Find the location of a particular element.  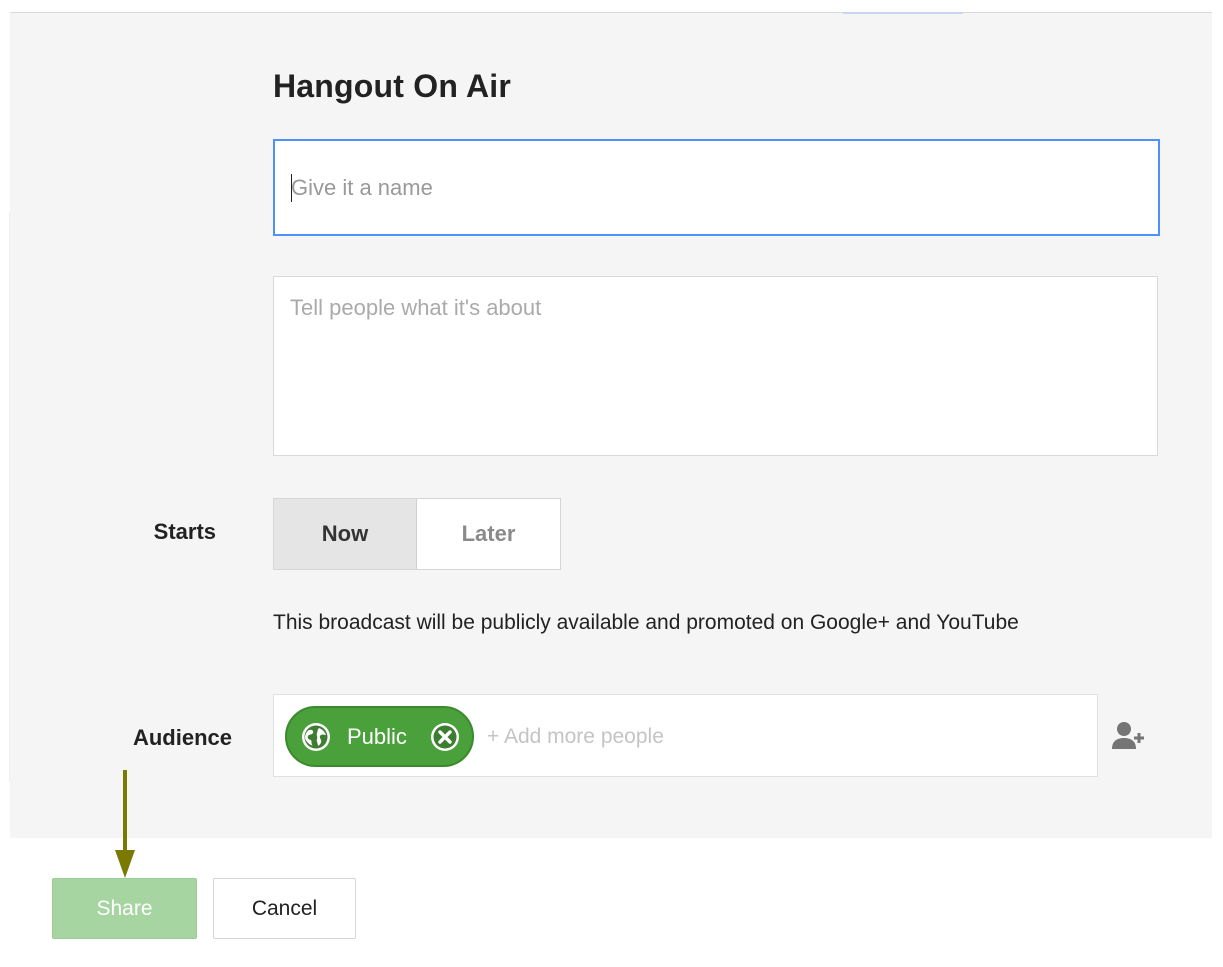

top-accent-bar is located at coordinates (903, 13).